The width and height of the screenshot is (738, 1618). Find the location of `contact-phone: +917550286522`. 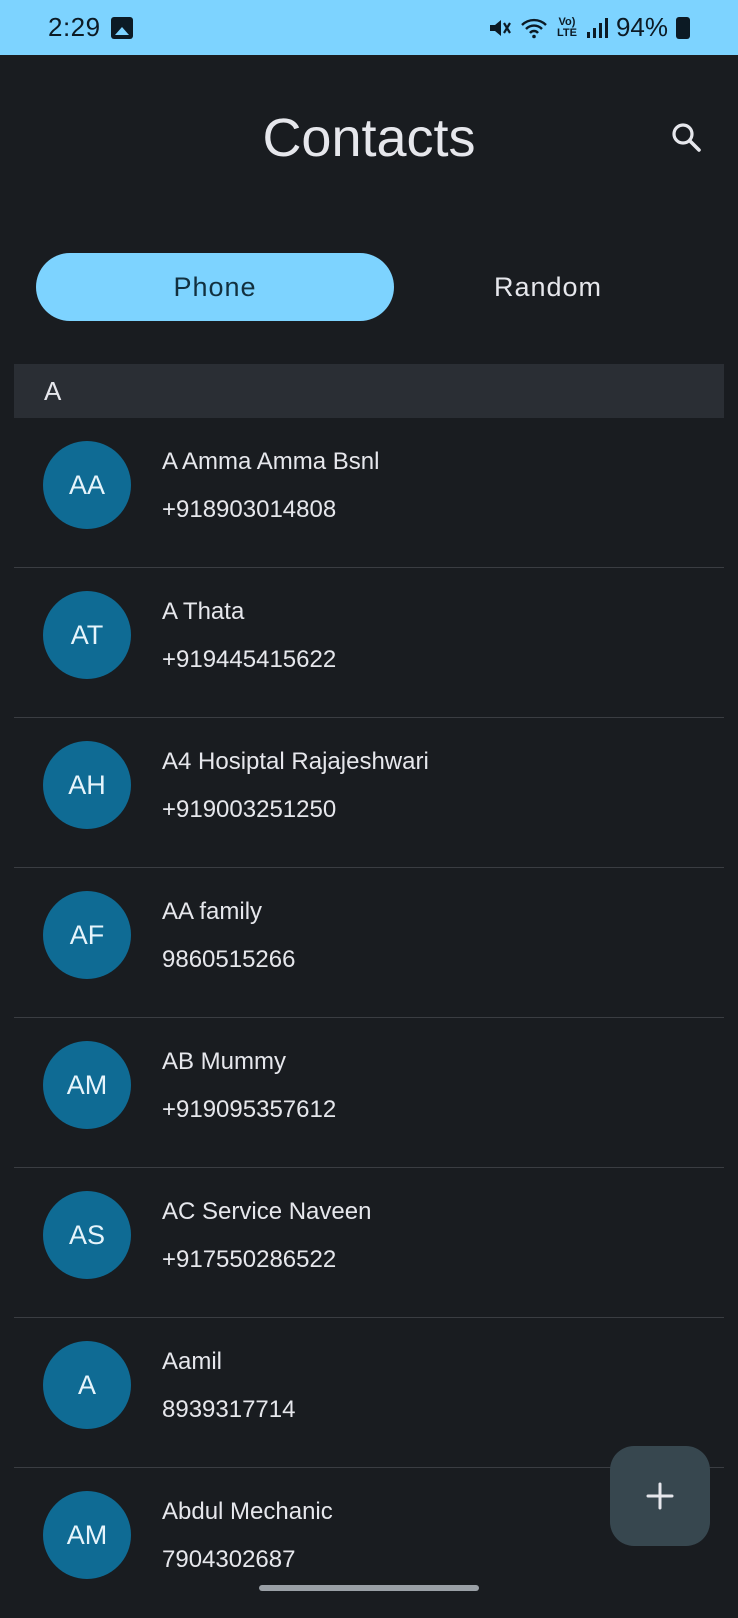

contact-phone: +917550286522 is located at coordinates (249, 1259).